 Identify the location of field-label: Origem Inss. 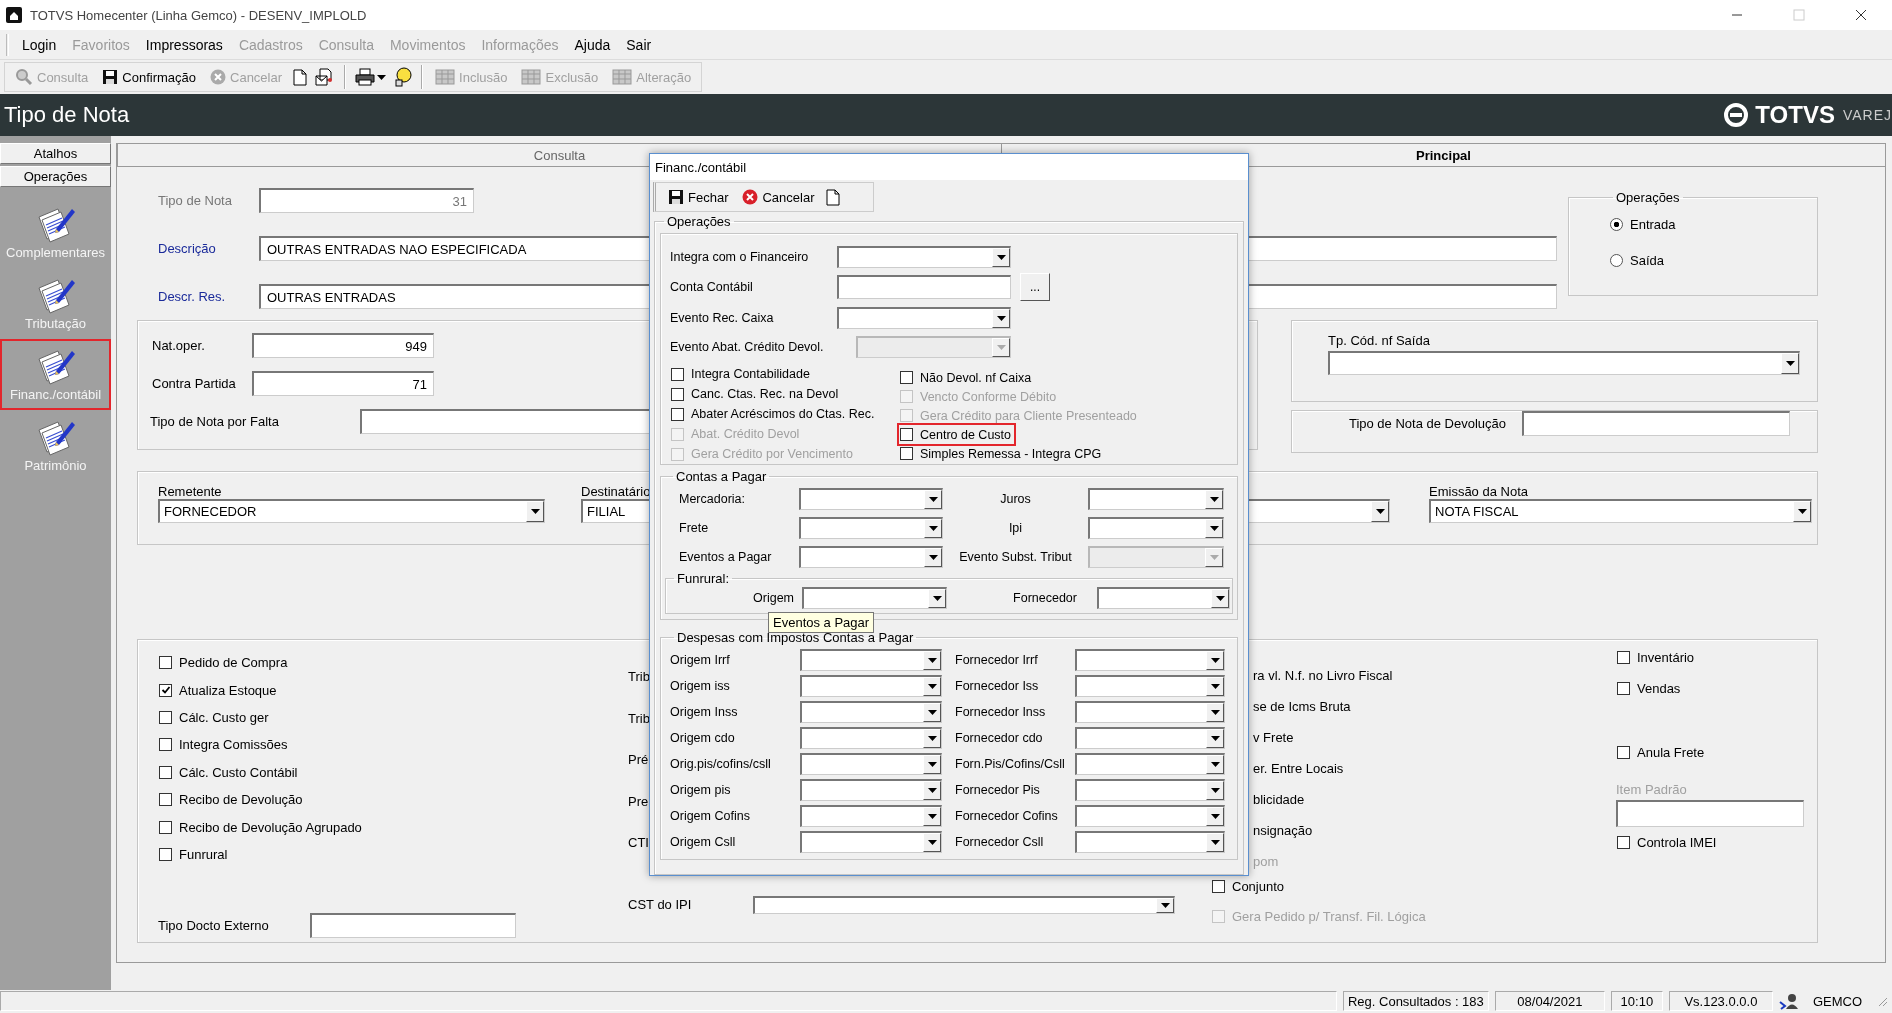
(704, 712).